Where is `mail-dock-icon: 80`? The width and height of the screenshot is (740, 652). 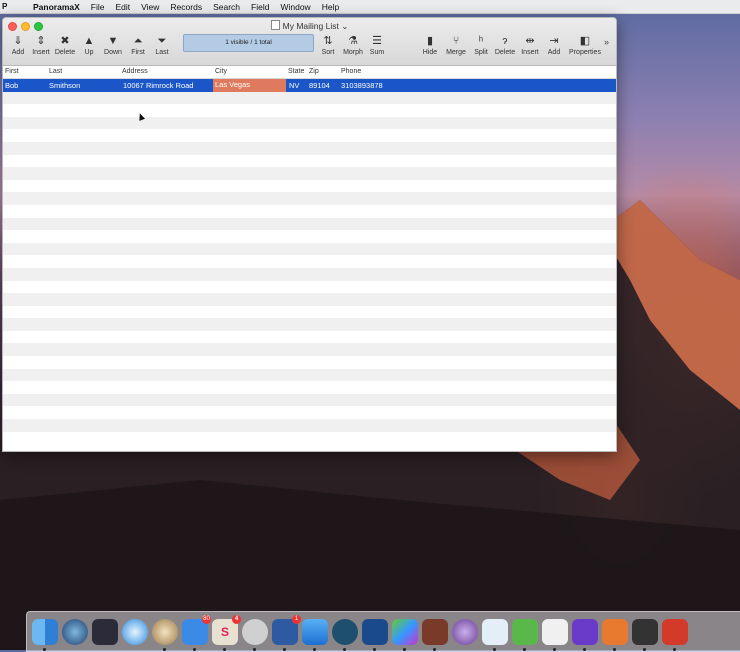 mail-dock-icon: 80 is located at coordinates (196, 632).